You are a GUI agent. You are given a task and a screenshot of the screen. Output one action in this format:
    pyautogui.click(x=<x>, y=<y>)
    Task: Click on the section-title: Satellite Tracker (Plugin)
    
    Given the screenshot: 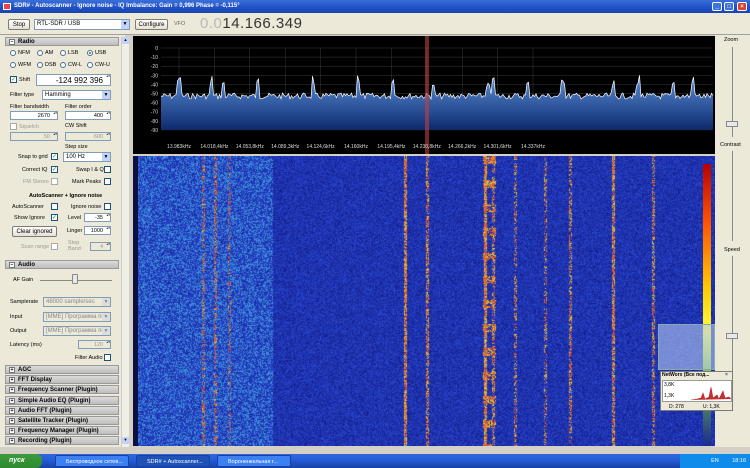 What is the action you would take?
    pyautogui.click(x=53, y=421)
    